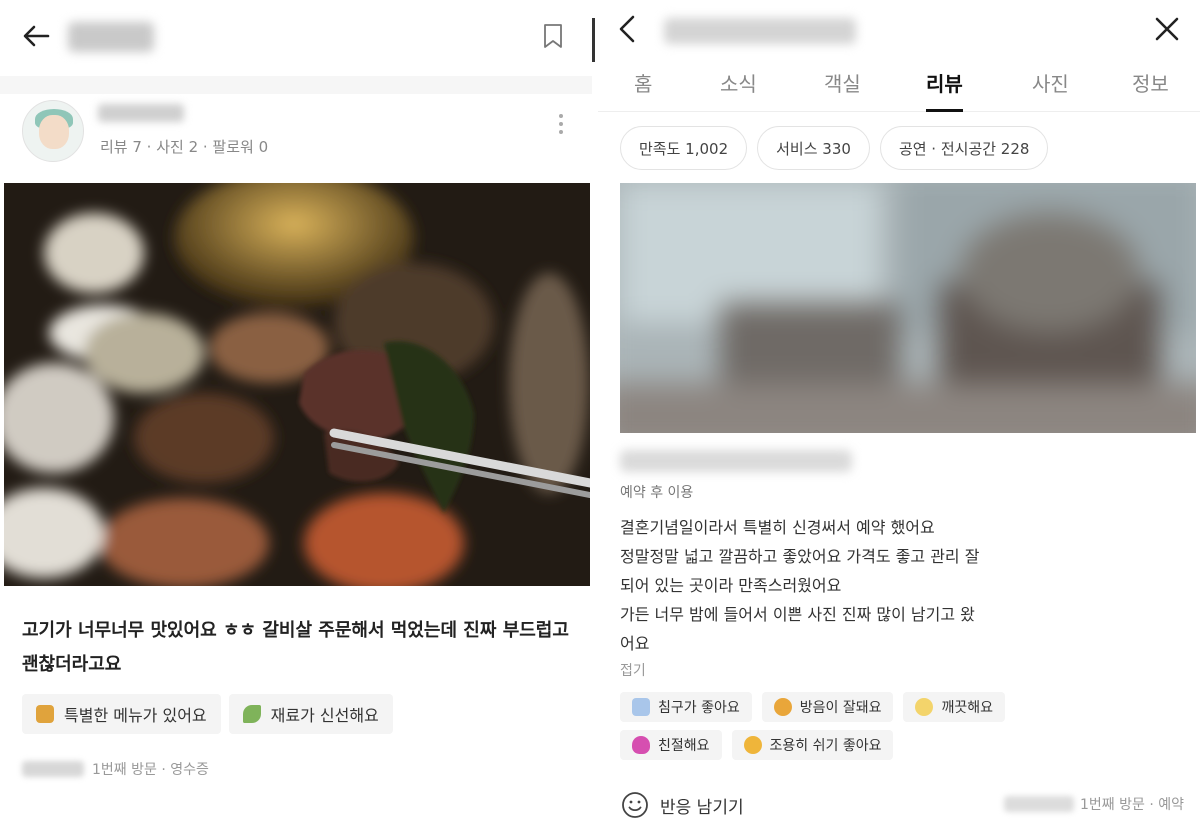  What do you see at coordinates (813, 148) in the screenshot?
I see `filter-chip-service: 서비스 330` at bounding box center [813, 148].